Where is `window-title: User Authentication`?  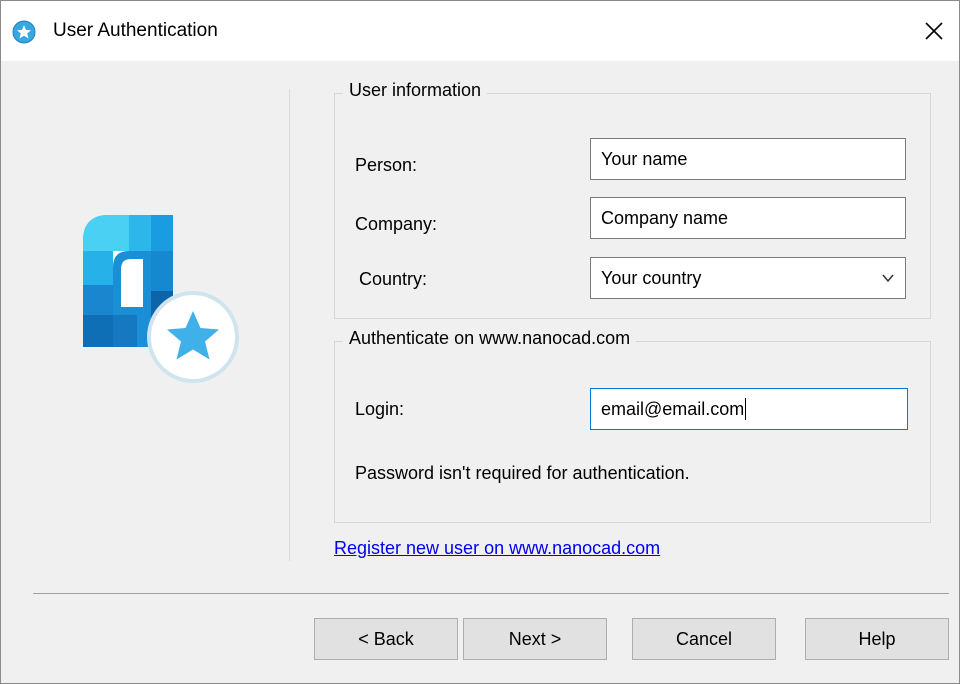 window-title: User Authentication is located at coordinates (135, 30).